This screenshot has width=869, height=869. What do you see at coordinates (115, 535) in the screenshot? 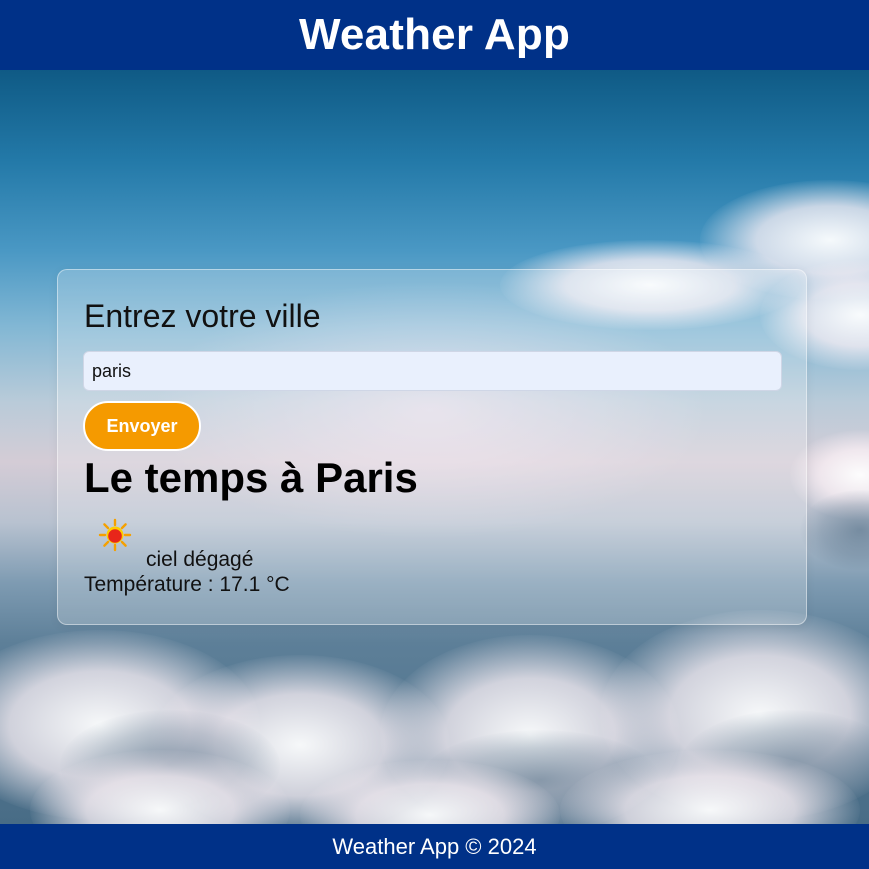
I see `sun-icon` at bounding box center [115, 535].